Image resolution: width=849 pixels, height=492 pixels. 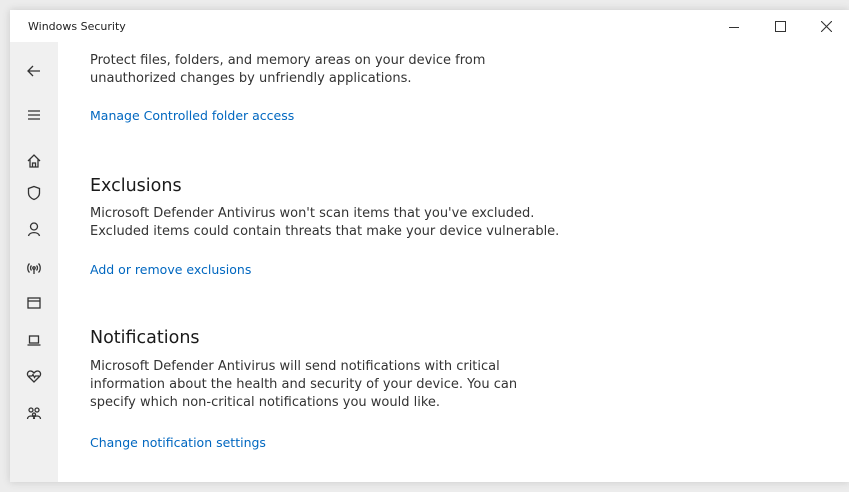 What do you see at coordinates (429, 26) in the screenshot?
I see `title-bar: Windows Security` at bounding box center [429, 26].